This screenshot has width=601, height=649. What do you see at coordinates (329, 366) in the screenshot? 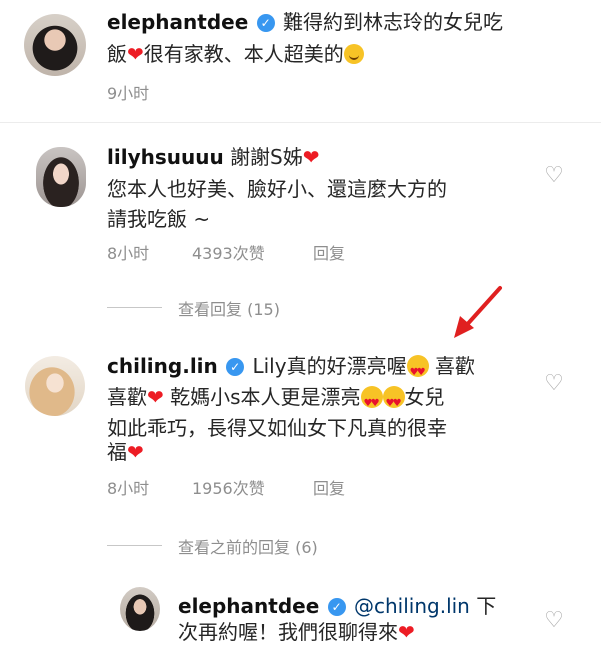
I see `comment-line: Lily真的好漂亮喔` at bounding box center [329, 366].